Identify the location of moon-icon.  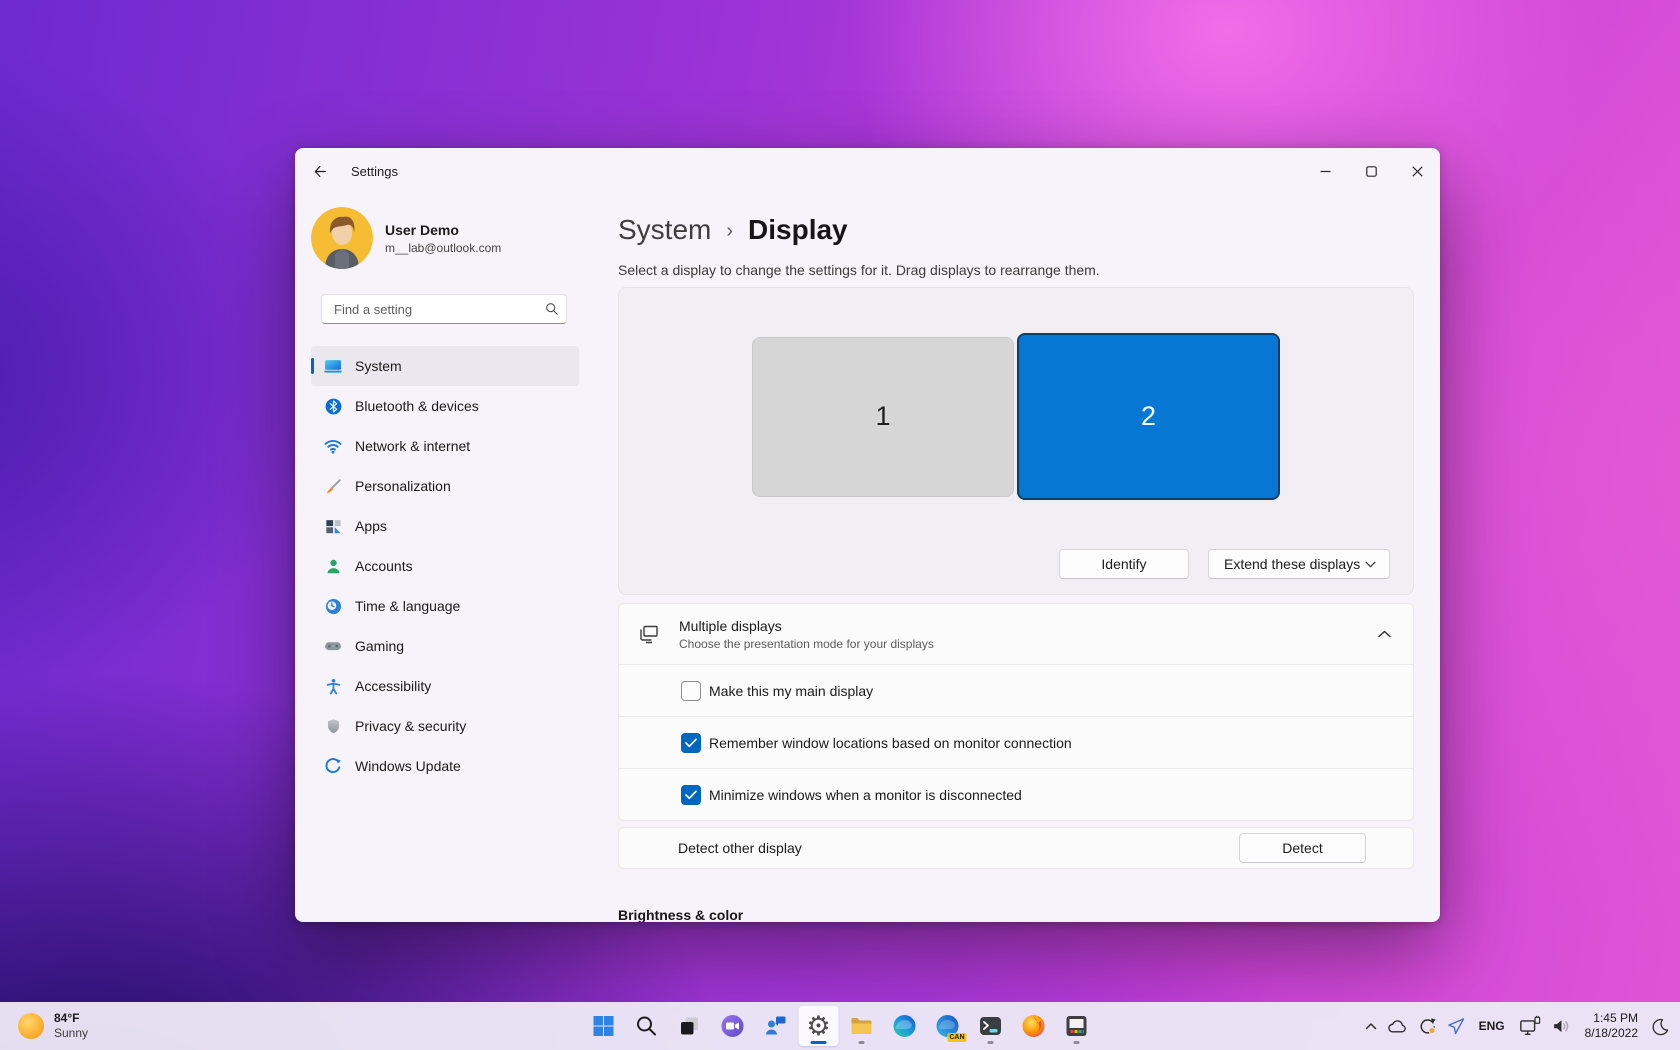
(1660, 1026).